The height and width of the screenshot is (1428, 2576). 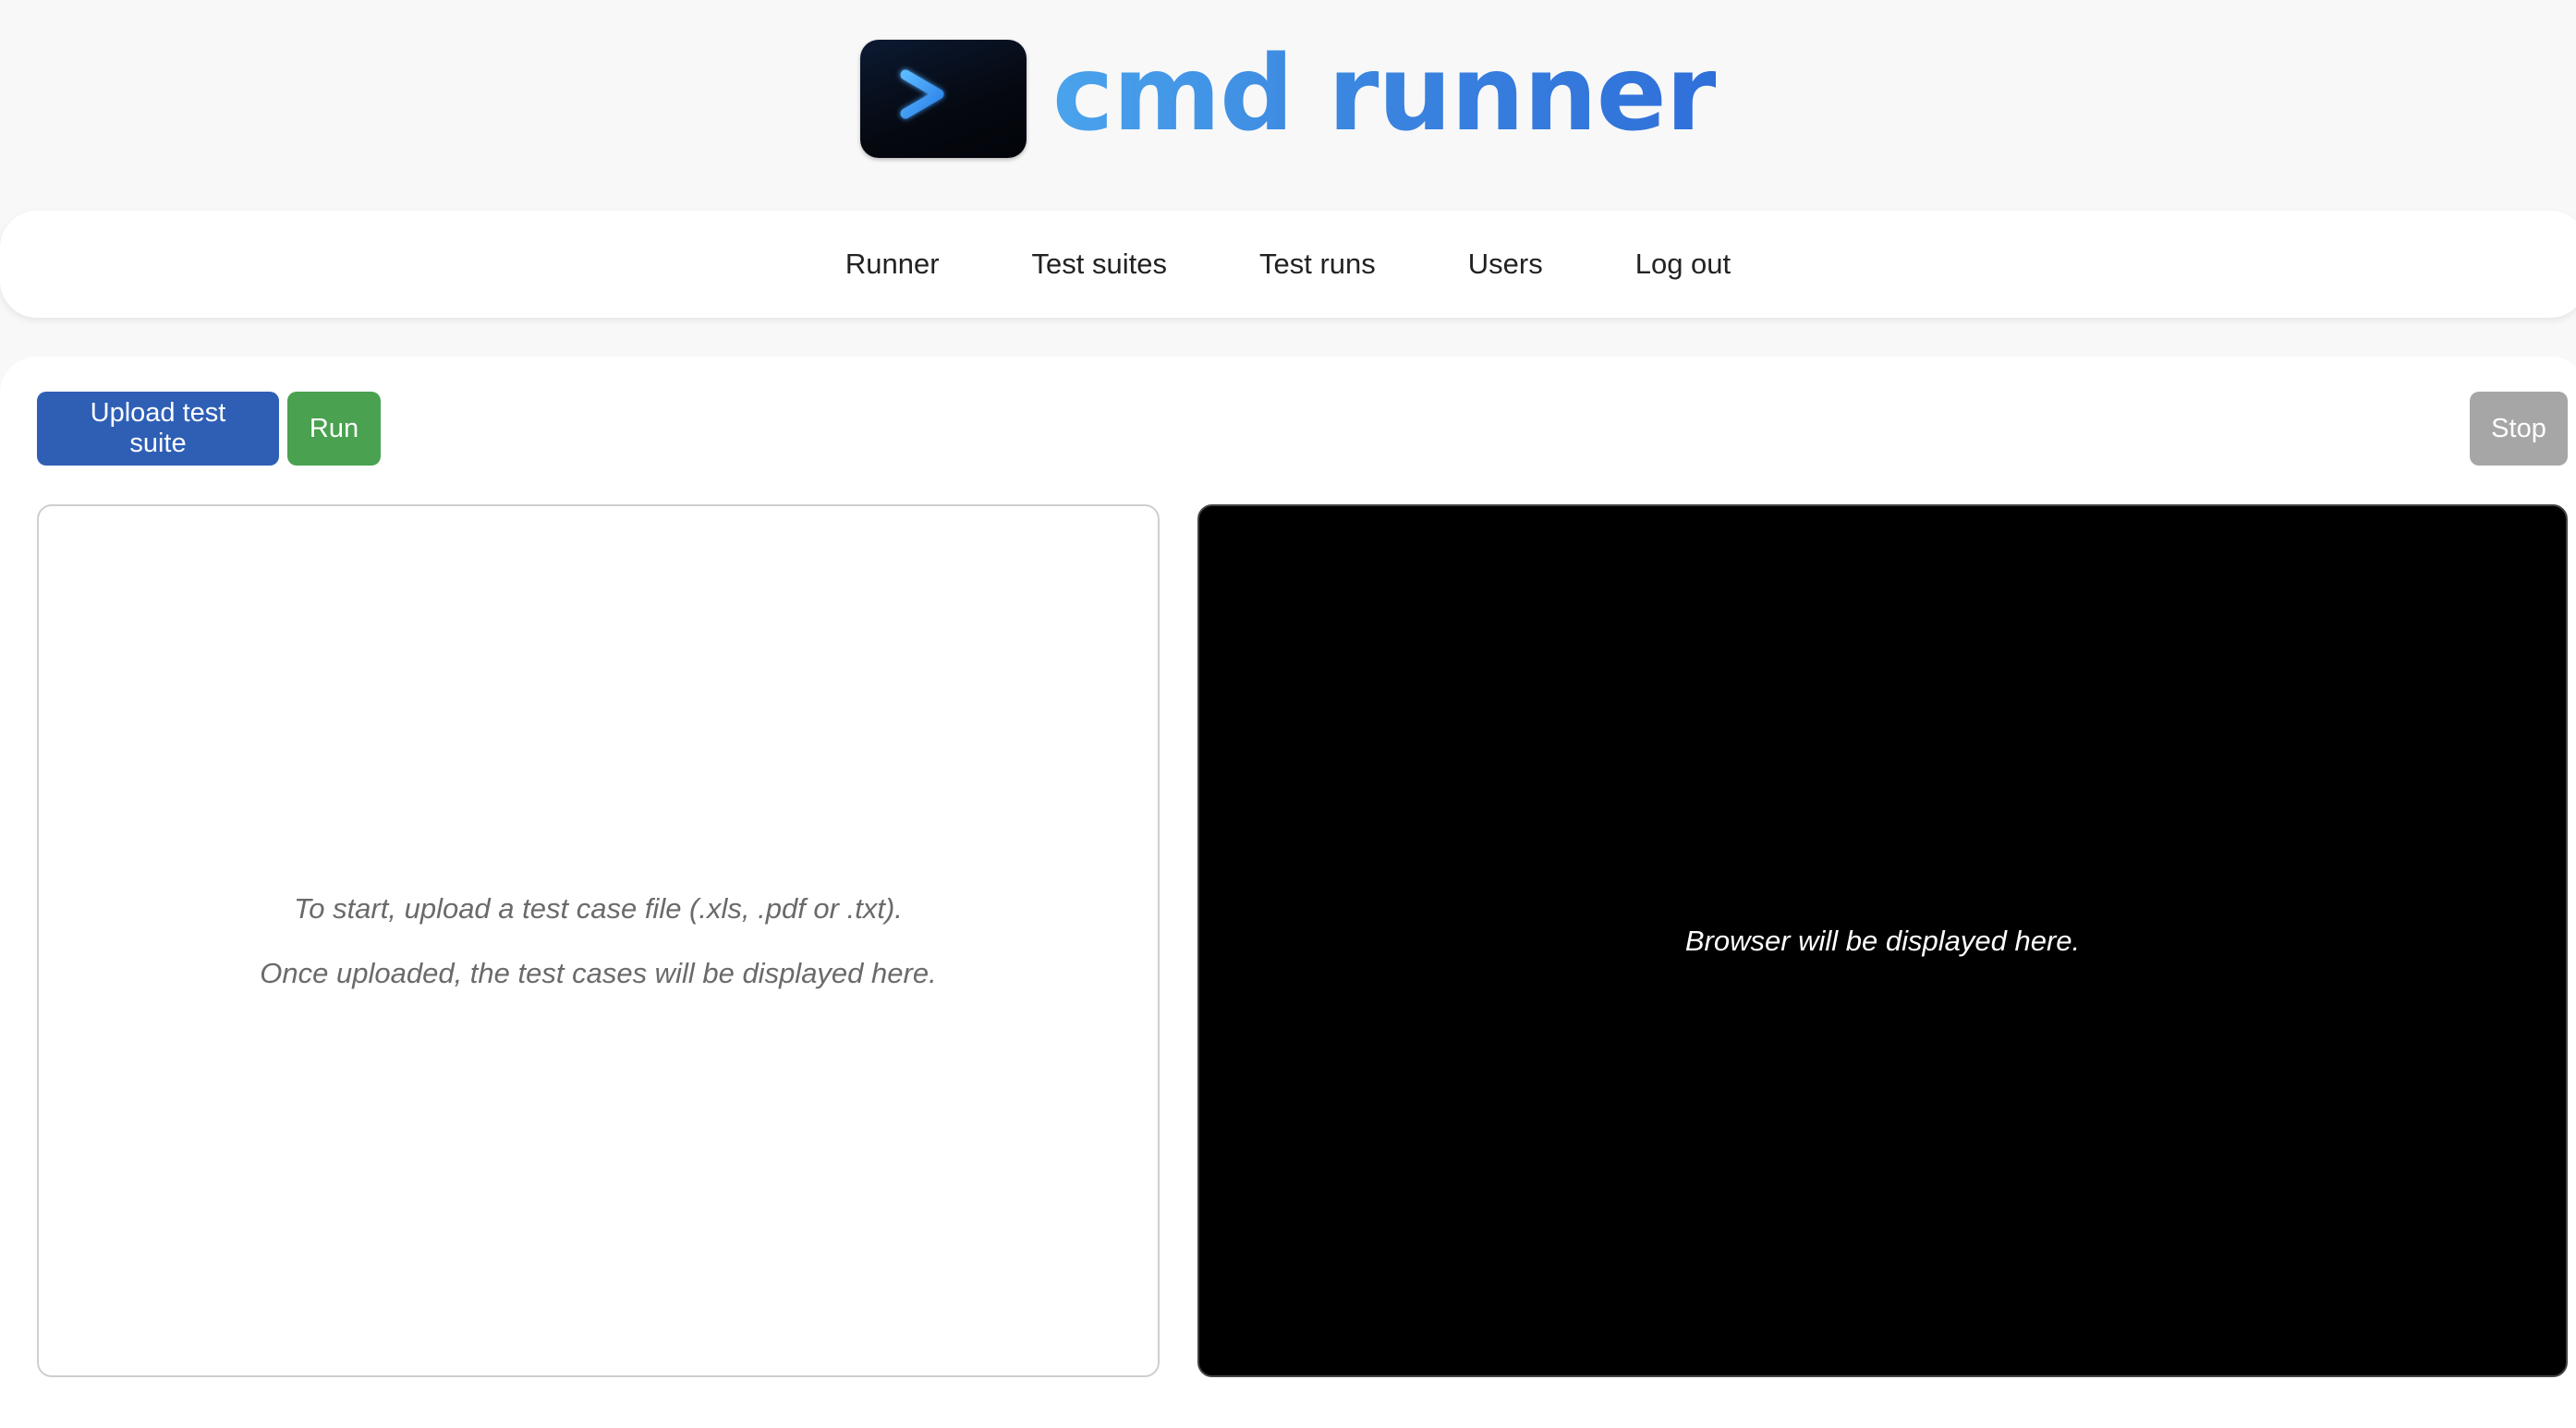 I want to click on upload-test-suite-button: Upload test suite, so click(x=158, y=429).